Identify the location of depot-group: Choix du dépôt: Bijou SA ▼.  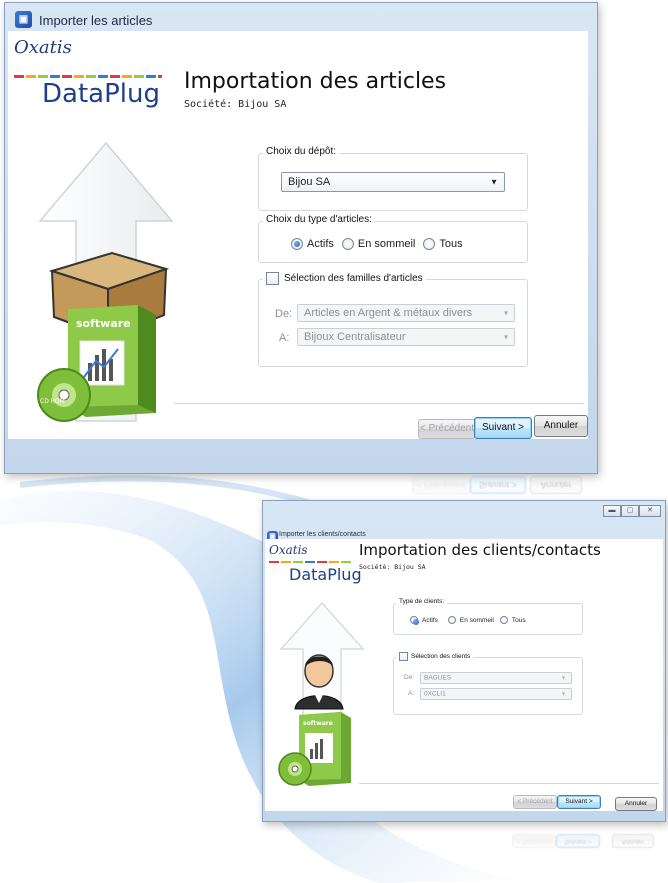
(393, 178).